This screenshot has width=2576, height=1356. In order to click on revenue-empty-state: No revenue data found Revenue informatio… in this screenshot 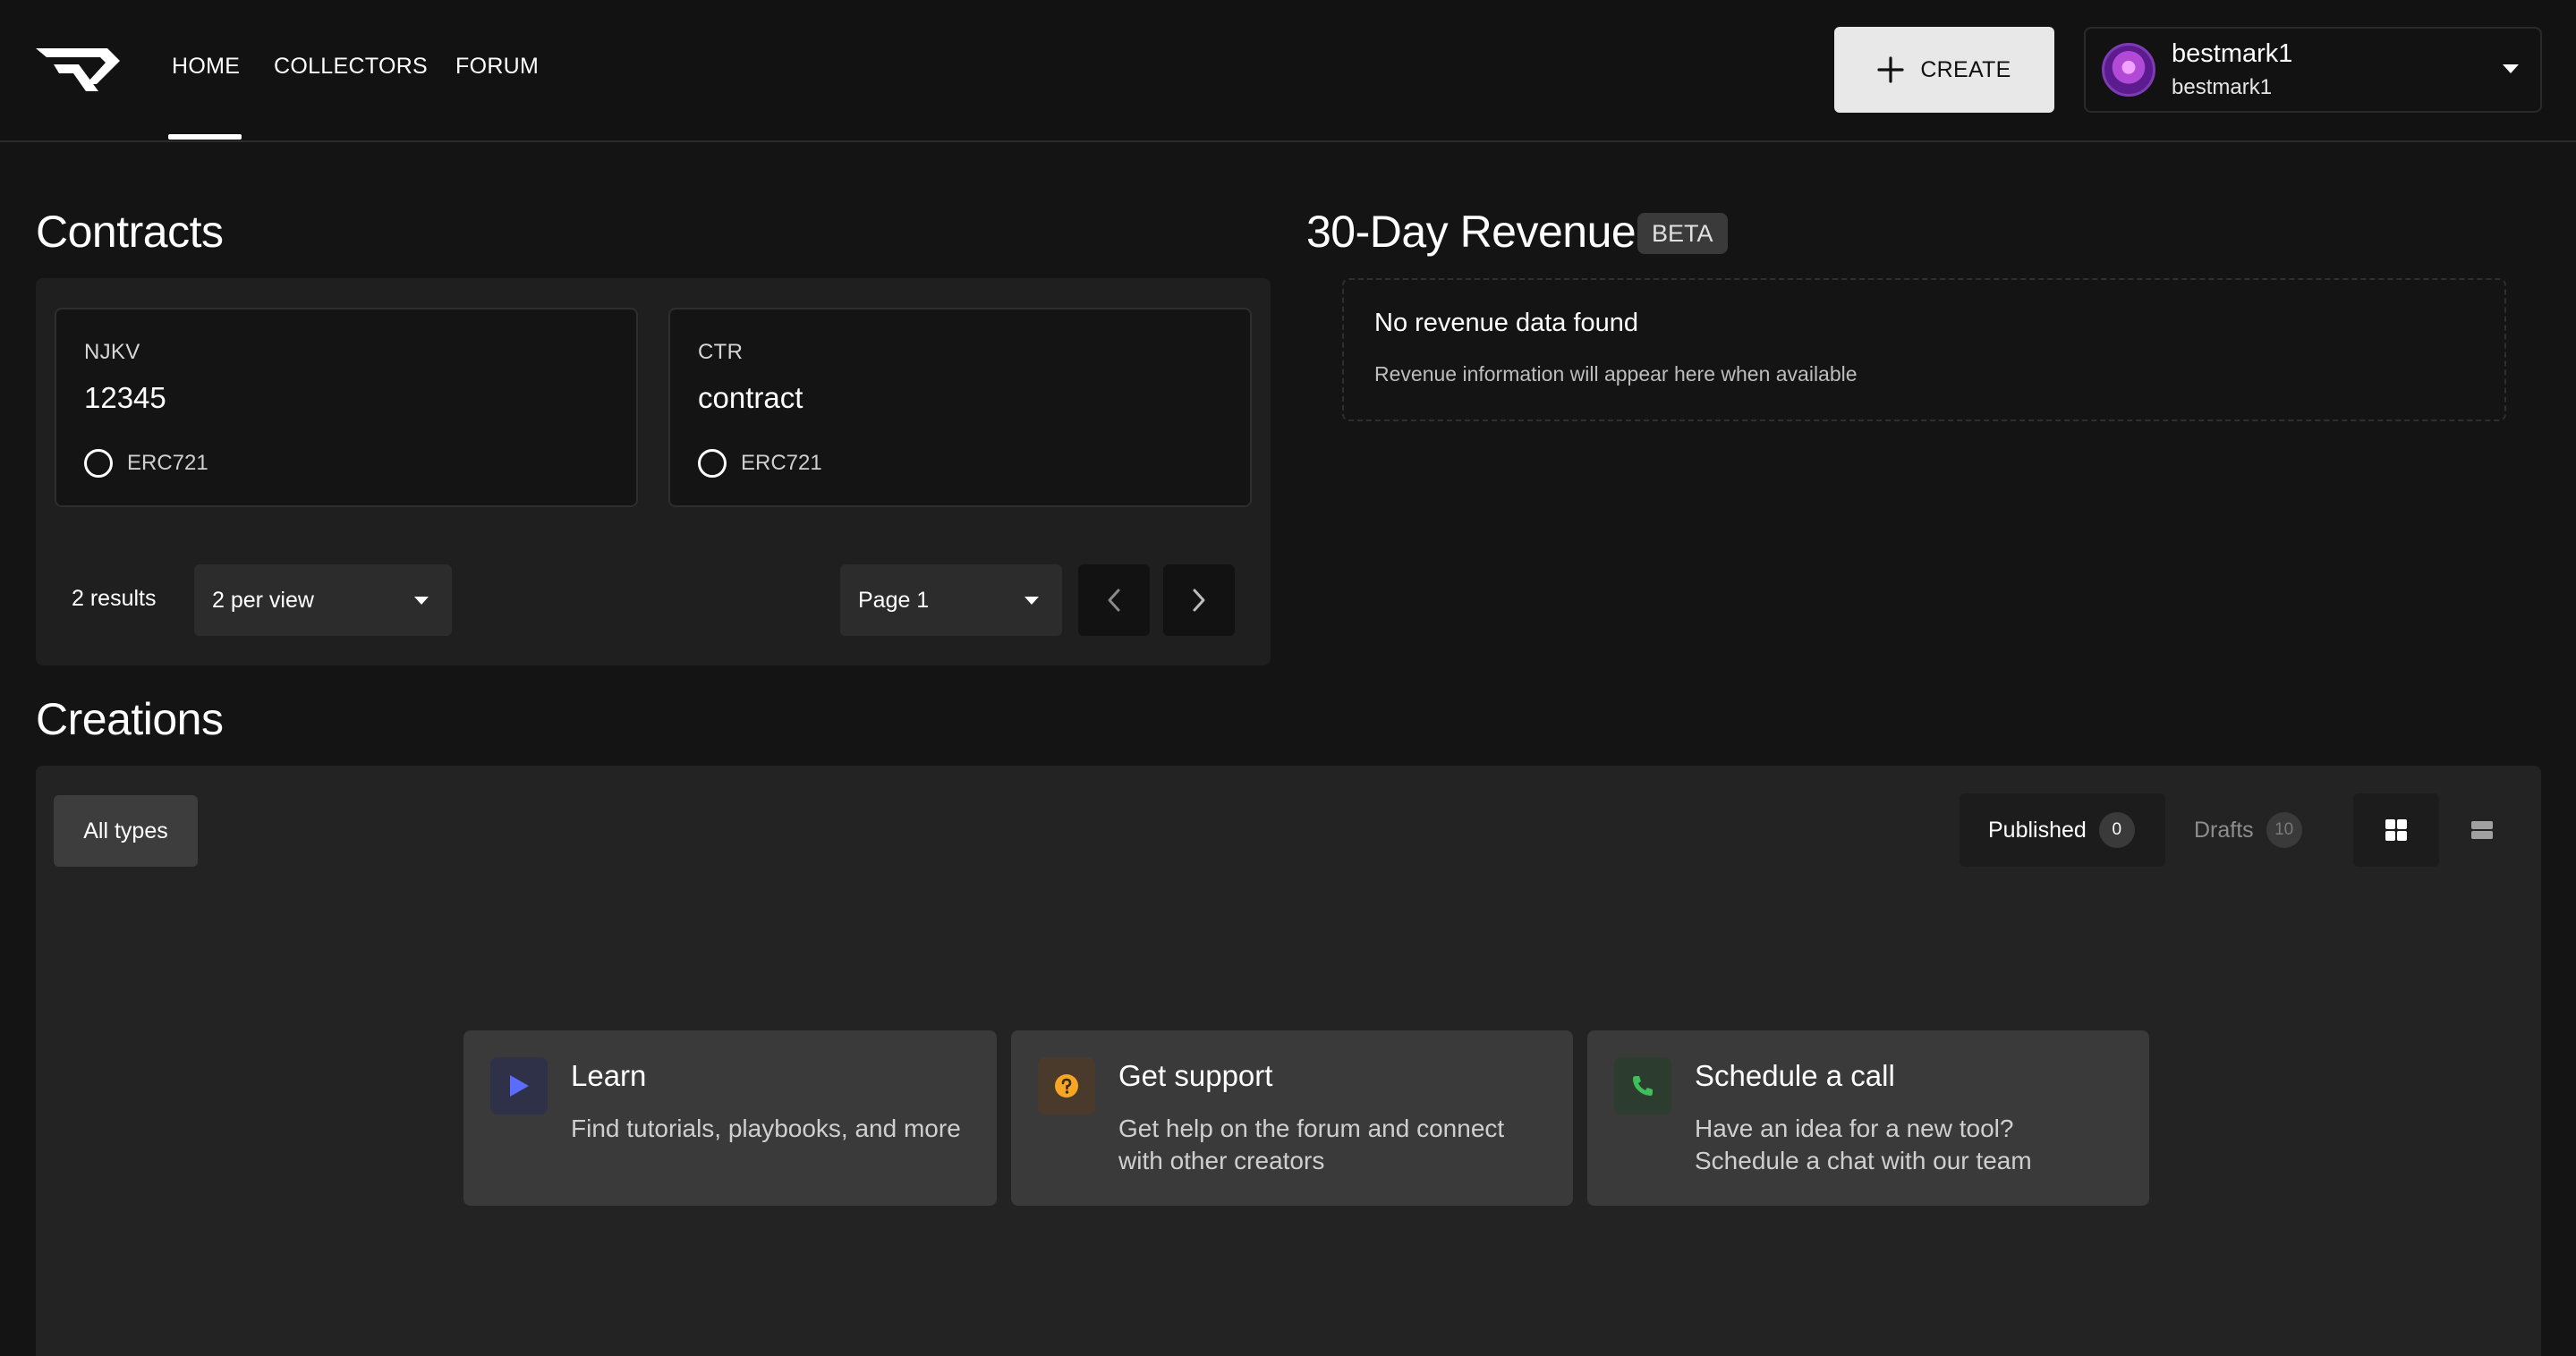, I will do `click(1924, 350)`.